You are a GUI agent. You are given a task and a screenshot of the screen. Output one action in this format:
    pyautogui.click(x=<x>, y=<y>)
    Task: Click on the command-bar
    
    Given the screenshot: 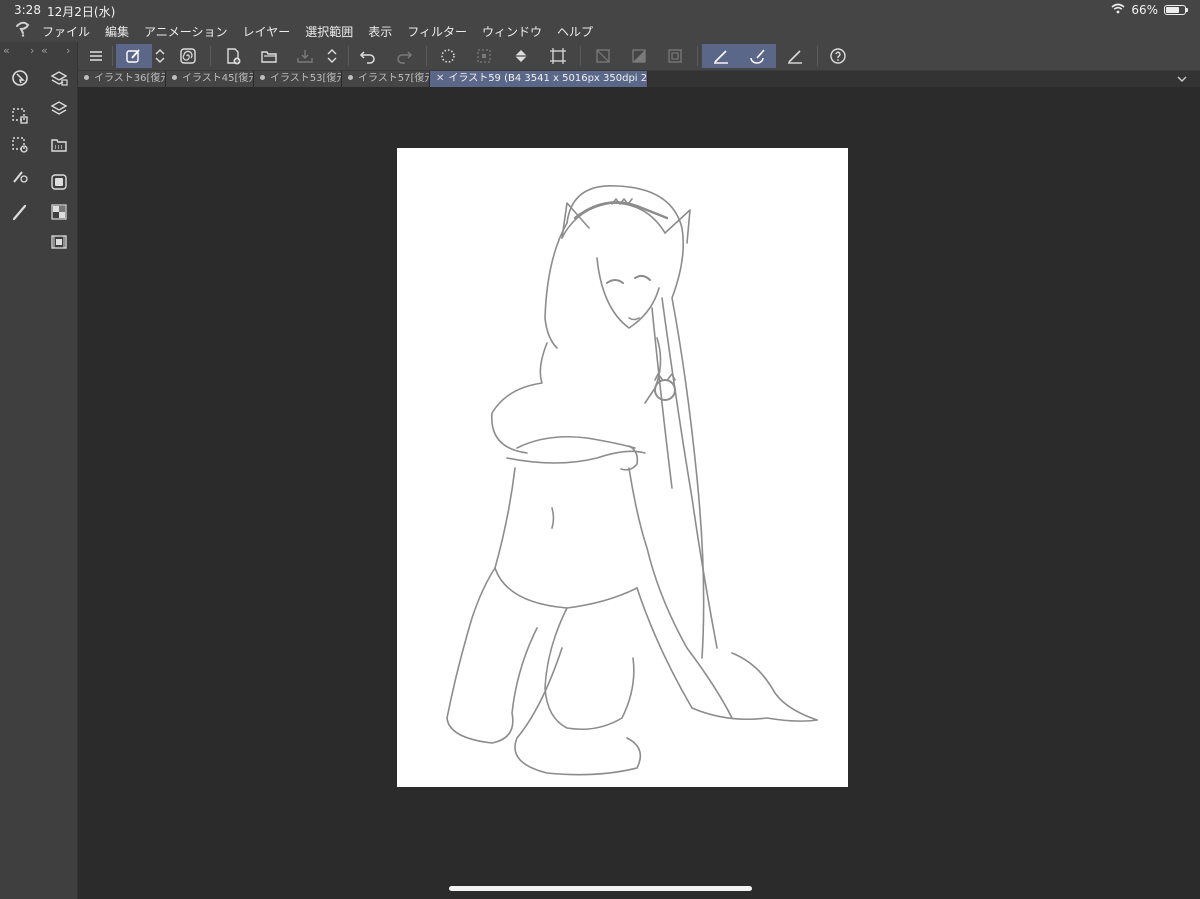 What is the action you would take?
    pyautogui.click(x=639, y=56)
    